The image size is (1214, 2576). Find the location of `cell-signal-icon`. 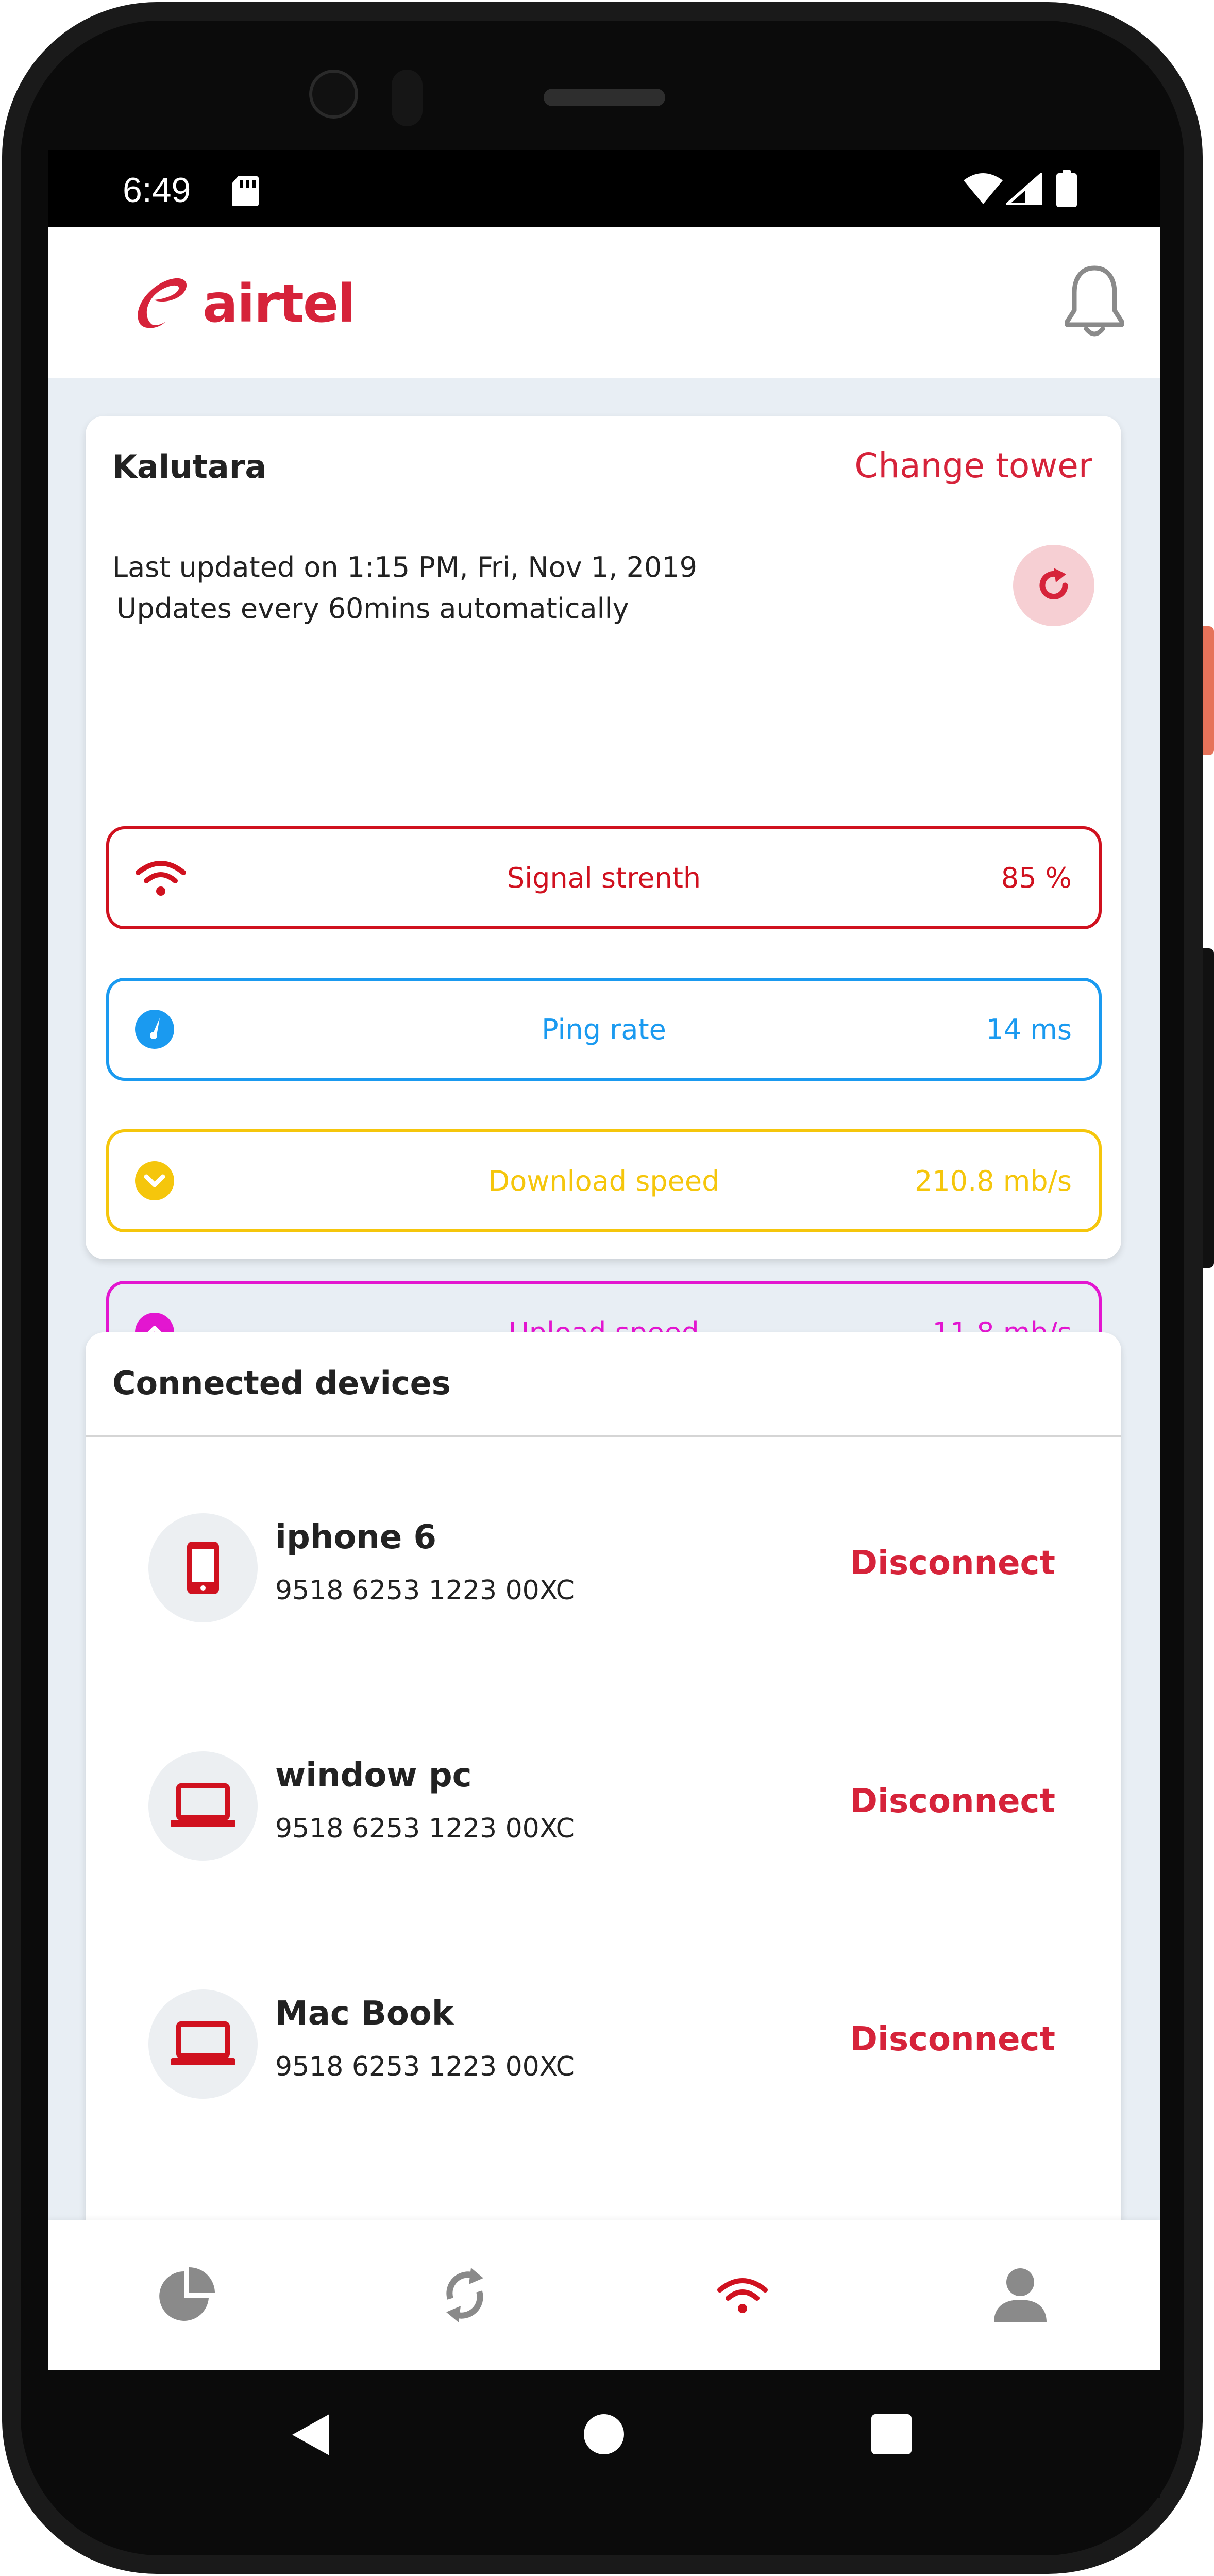

cell-signal-icon is located at coordinates (1024, 189).